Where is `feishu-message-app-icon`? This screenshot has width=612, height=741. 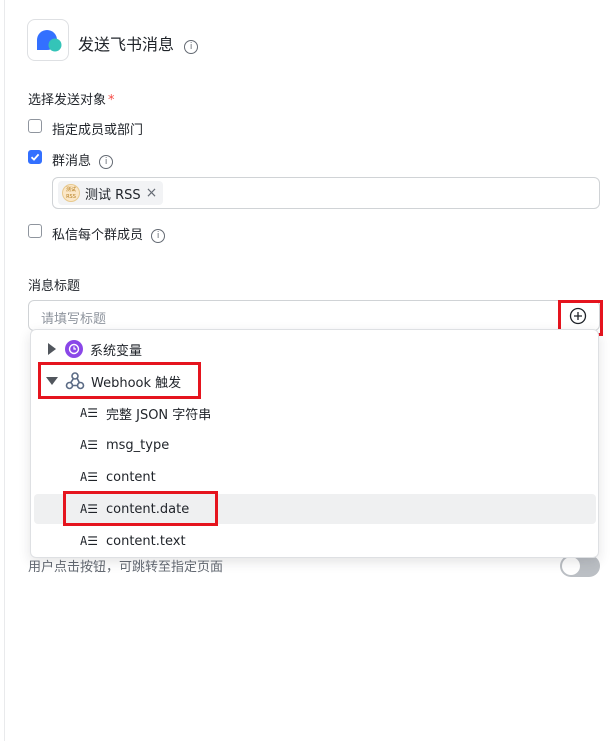
feishu-message-app-icon is located at coordinates (48, 40).